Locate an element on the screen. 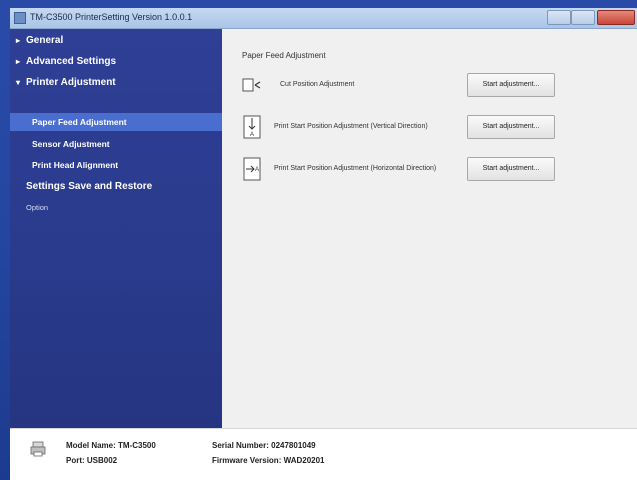  sidebar-item-paper-feed-adjustment: Paper Feed Adjustment is located at coordinates (79, 122).